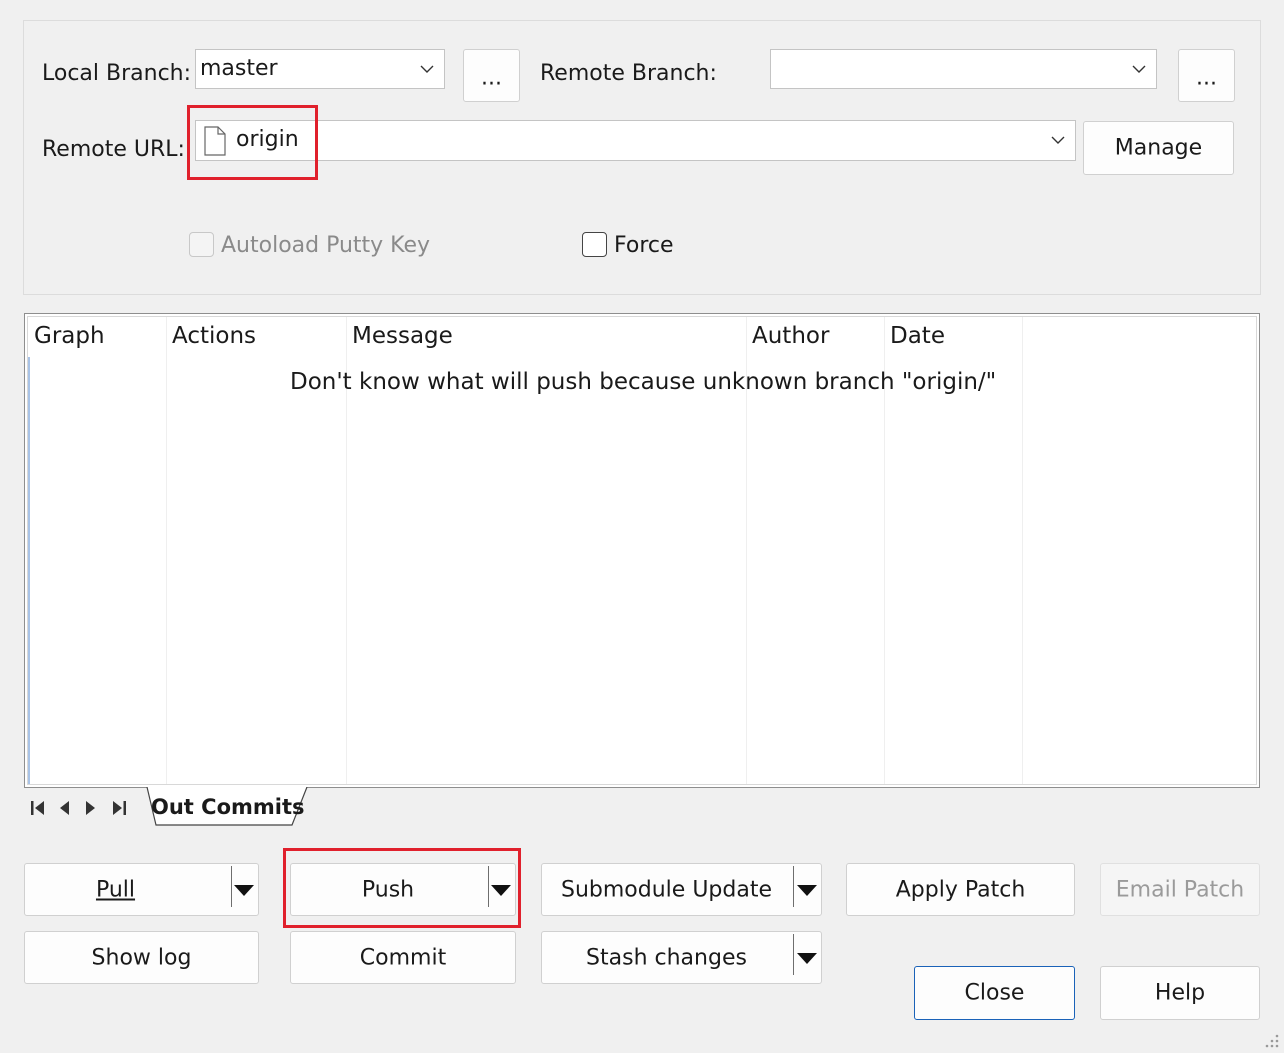  What do you see at coordinates (960, 889) in the screenshot?
I see `apply-patch-button: Apply Patch` at bounding box center [960, 889].